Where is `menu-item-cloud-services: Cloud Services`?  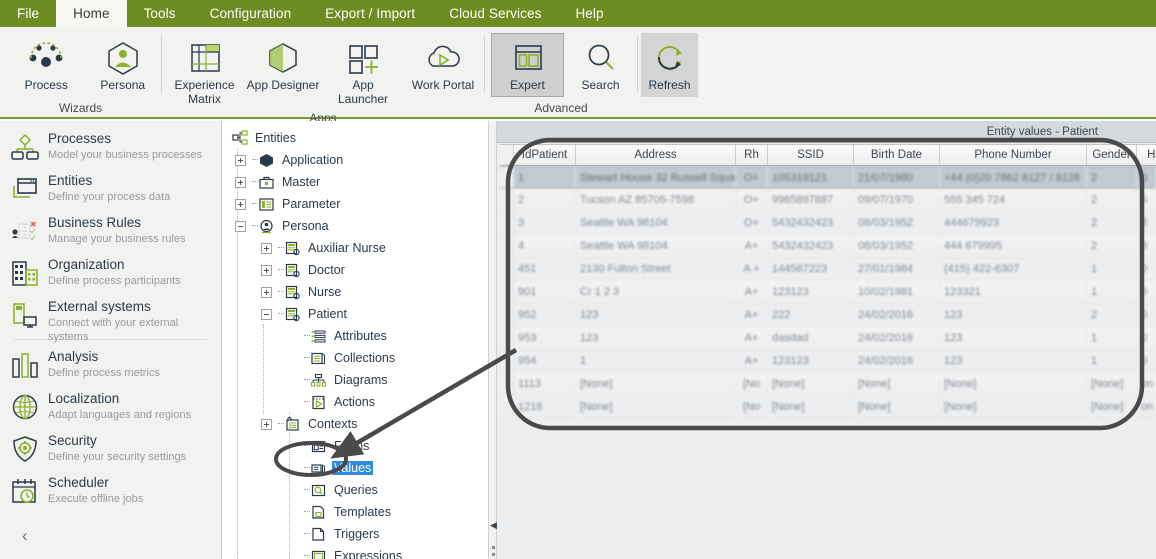 menu-item-cloud-services: Cloud Services is located at coordinates (495, 13).